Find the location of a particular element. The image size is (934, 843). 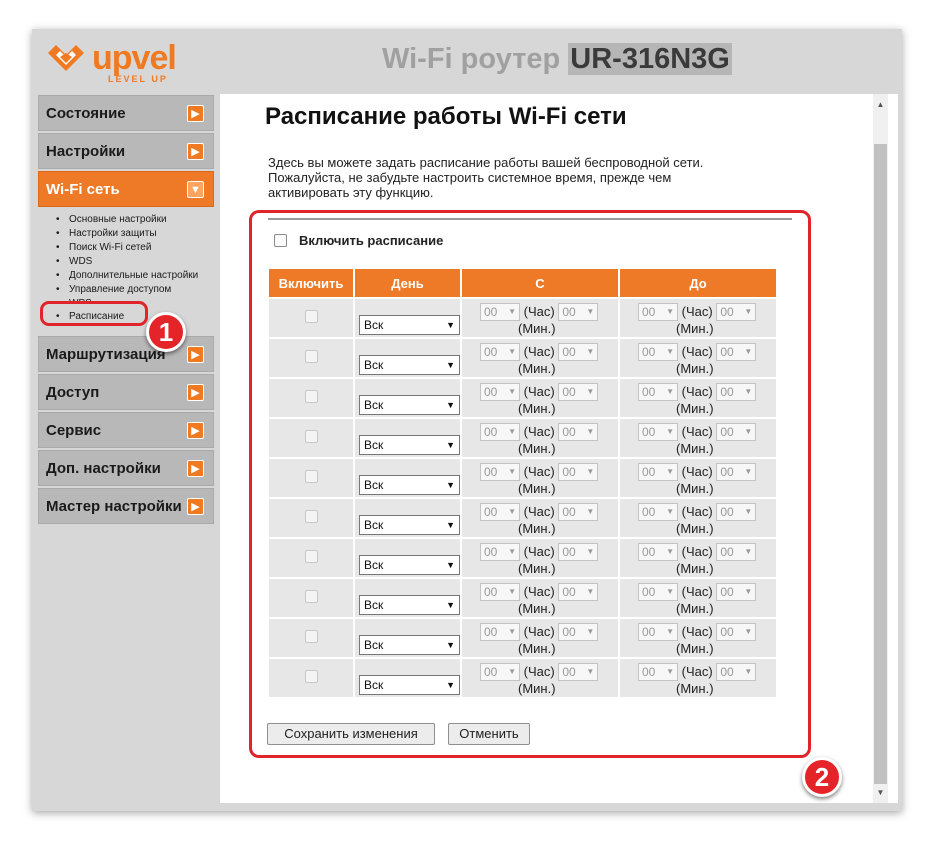

sidebar-item-settings: Настройки ▶ is located at coordinates (126, 151).